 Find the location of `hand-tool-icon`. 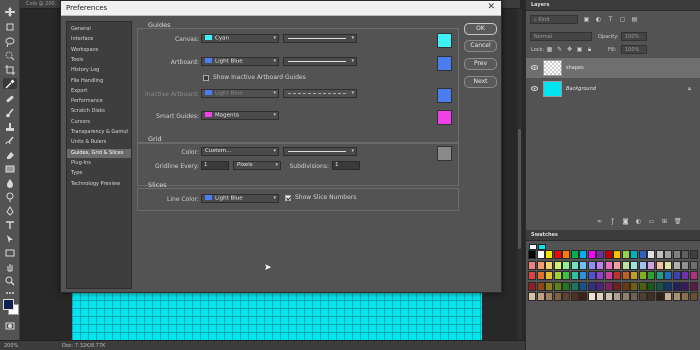

hand-tool-icon is located at coordinates (10, 266).